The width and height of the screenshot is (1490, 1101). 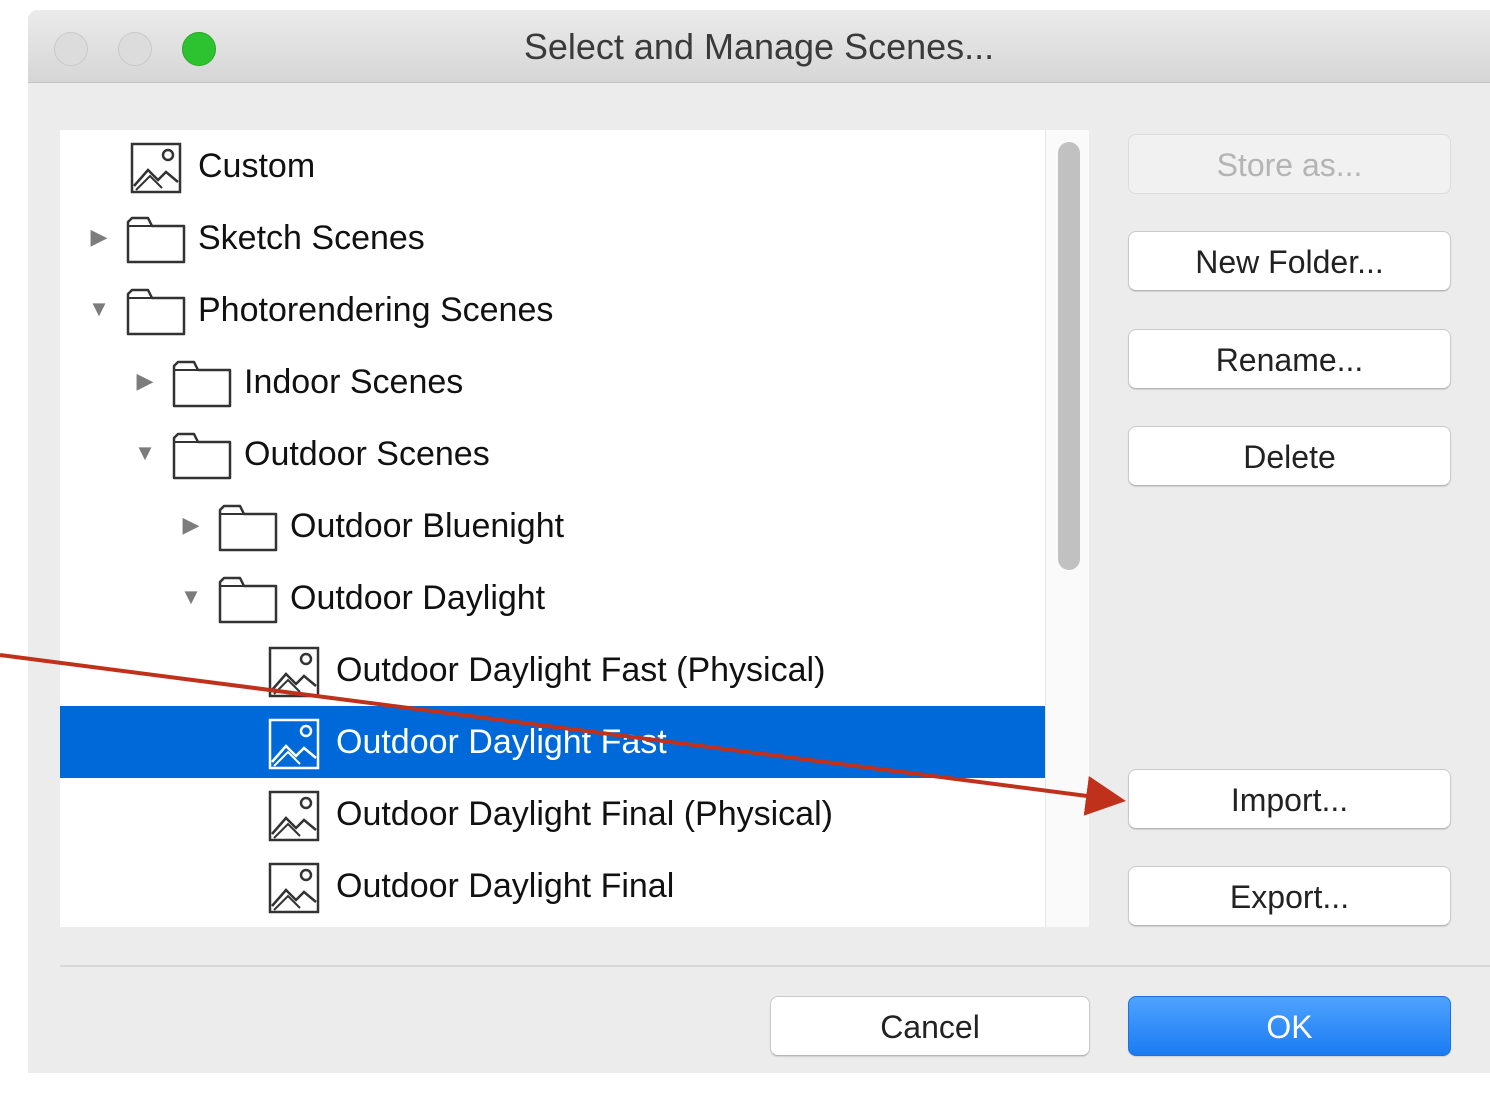 What do you see at coordinates (581, 670) in the screenshot?
I see `tree-item-label: Outdoor Daylight Fast (Physical)` at bounding box center [581, 670].